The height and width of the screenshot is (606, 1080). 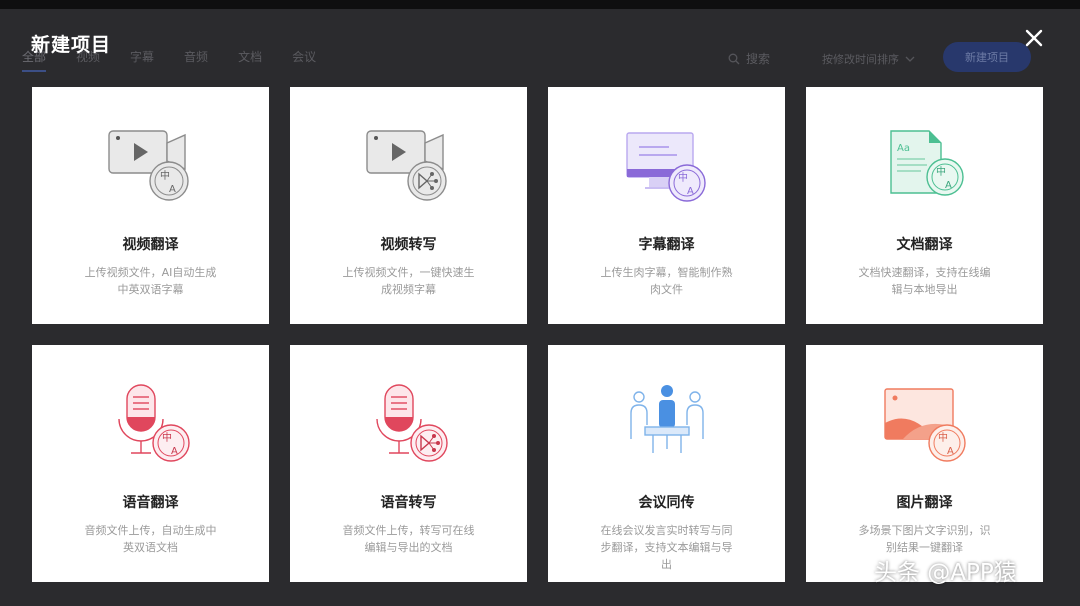 I want to click on card-description: 多场景下图片文字识别，识别结果一键翻译, so click(x=924, y=539).